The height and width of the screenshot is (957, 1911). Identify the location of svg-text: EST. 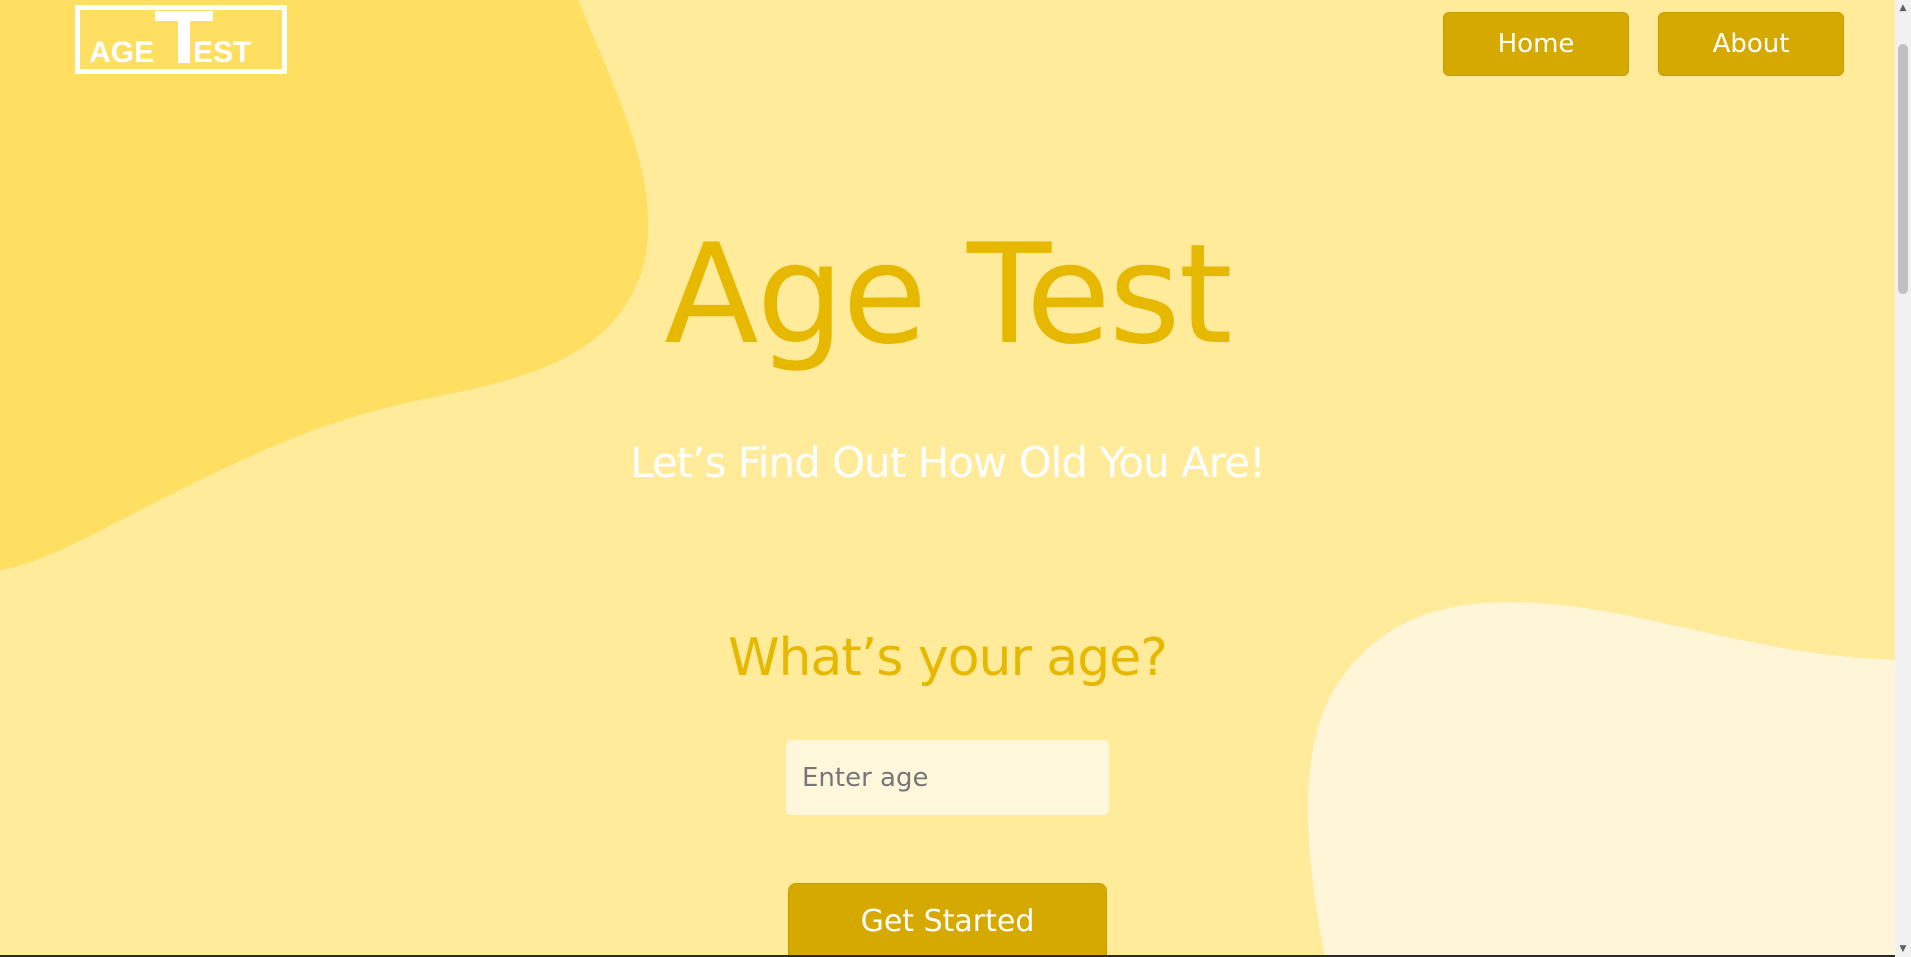
(222, 52).